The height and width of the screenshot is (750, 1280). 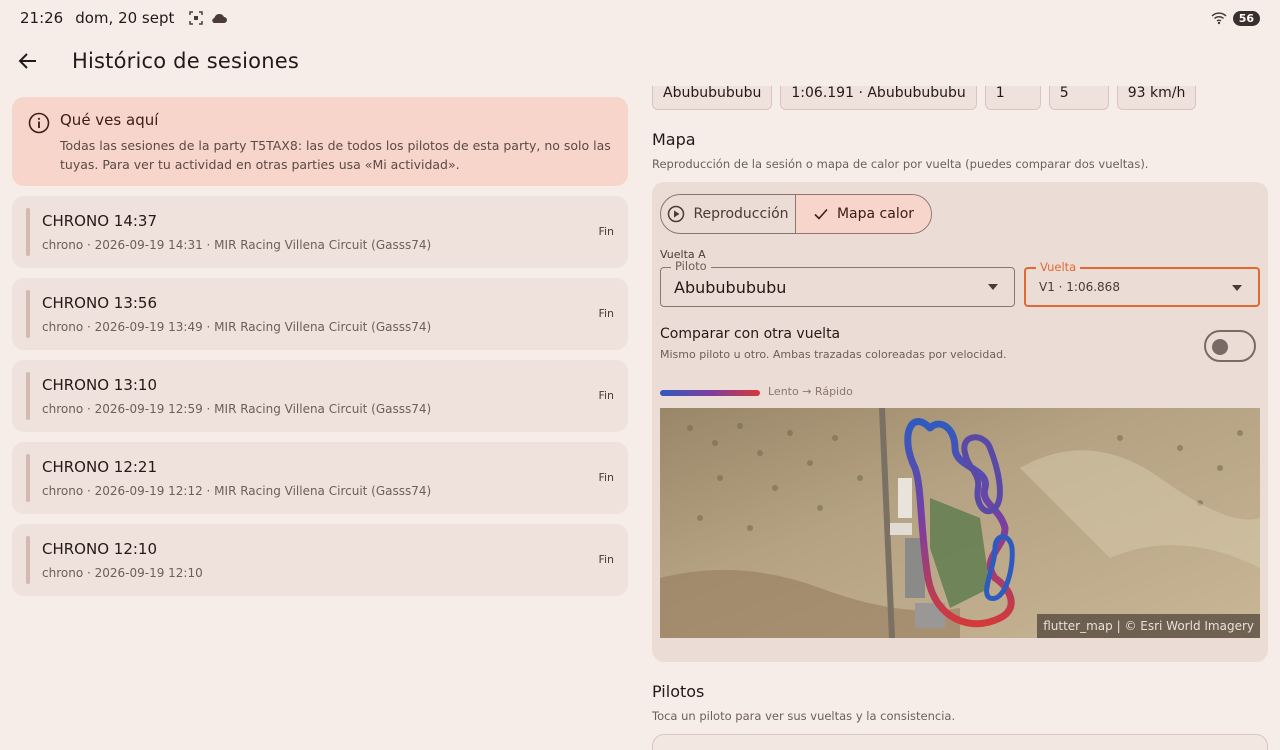 I want to click on mode-replay-label: Reproducción, so click(x=741, y=214).